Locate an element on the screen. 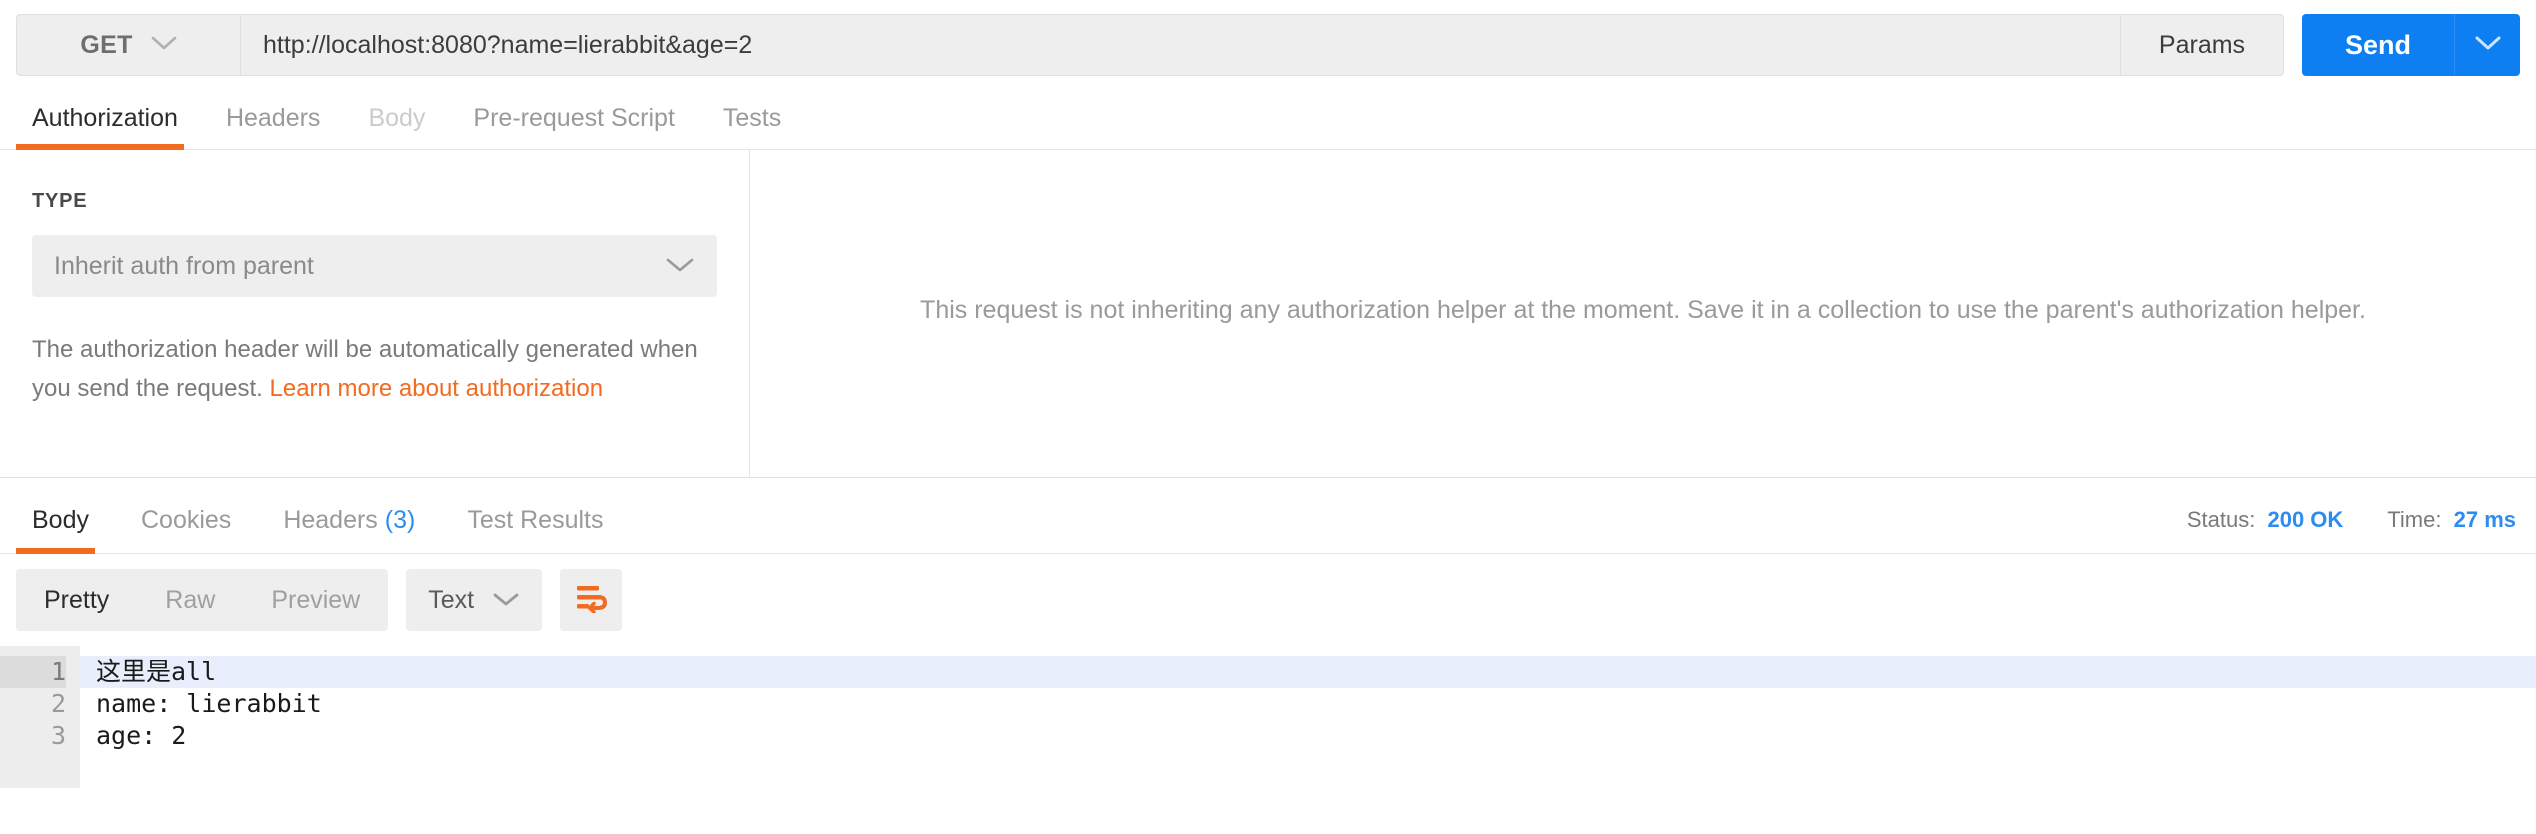  auth-type-label: TYPE is located at coordinates (60, 201).